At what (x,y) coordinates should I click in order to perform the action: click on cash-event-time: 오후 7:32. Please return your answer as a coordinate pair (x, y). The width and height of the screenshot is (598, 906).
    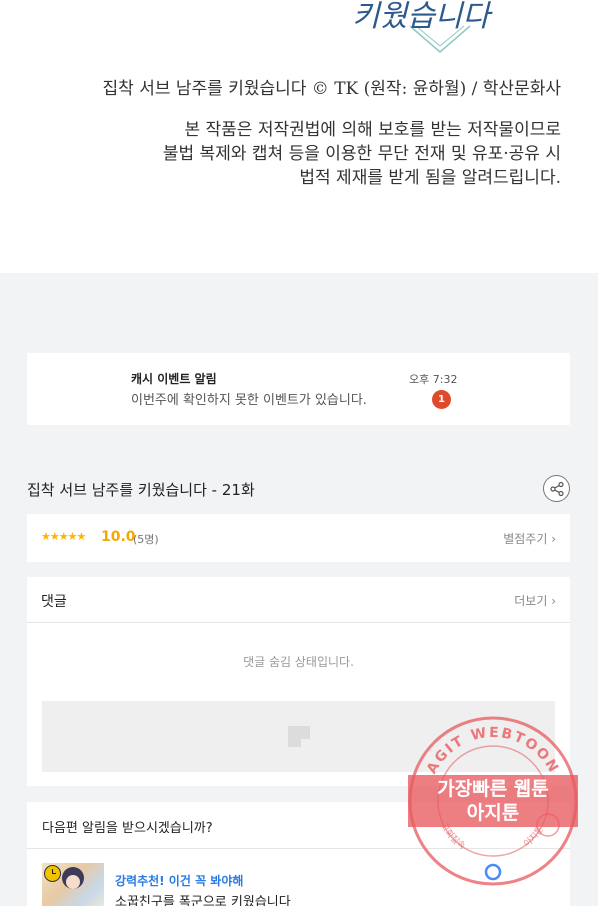
    Looking at the image, I should click on (433, 379).